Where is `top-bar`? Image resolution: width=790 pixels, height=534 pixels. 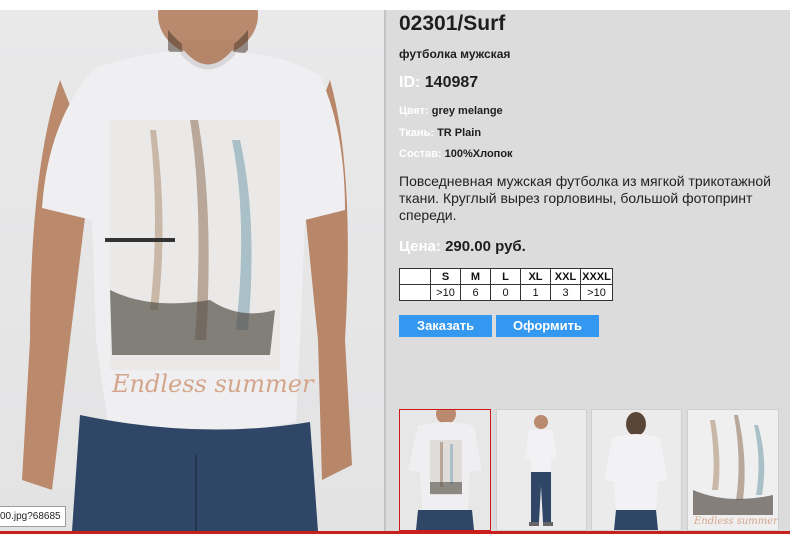
top-bar is located at coordinates (395, 5).